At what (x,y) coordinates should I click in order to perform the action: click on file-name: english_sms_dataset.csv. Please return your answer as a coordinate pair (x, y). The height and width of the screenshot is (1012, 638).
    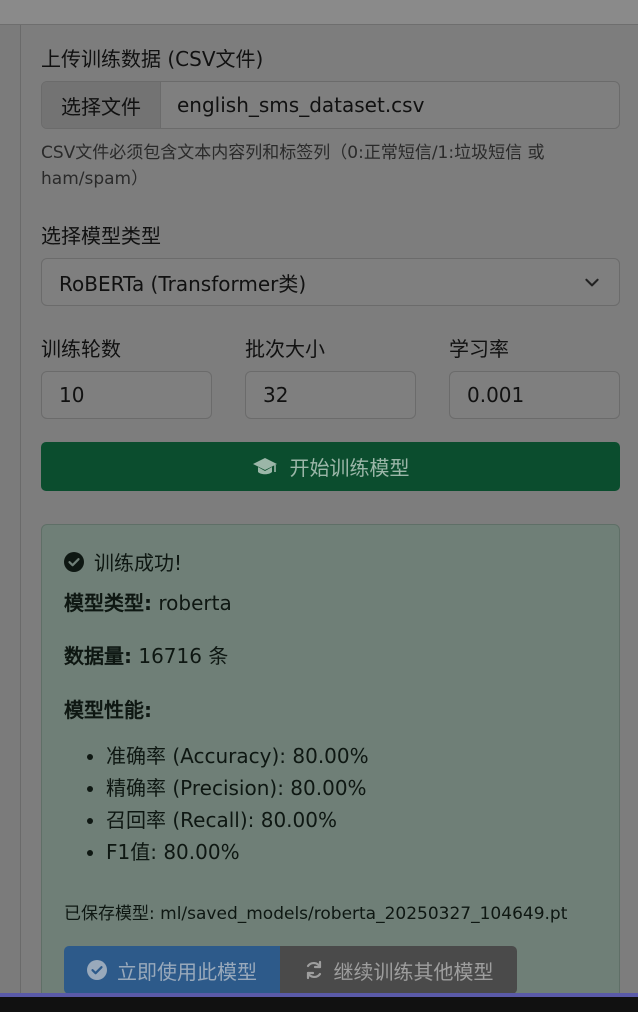
    Looking at the image, I should click on (301, 105).